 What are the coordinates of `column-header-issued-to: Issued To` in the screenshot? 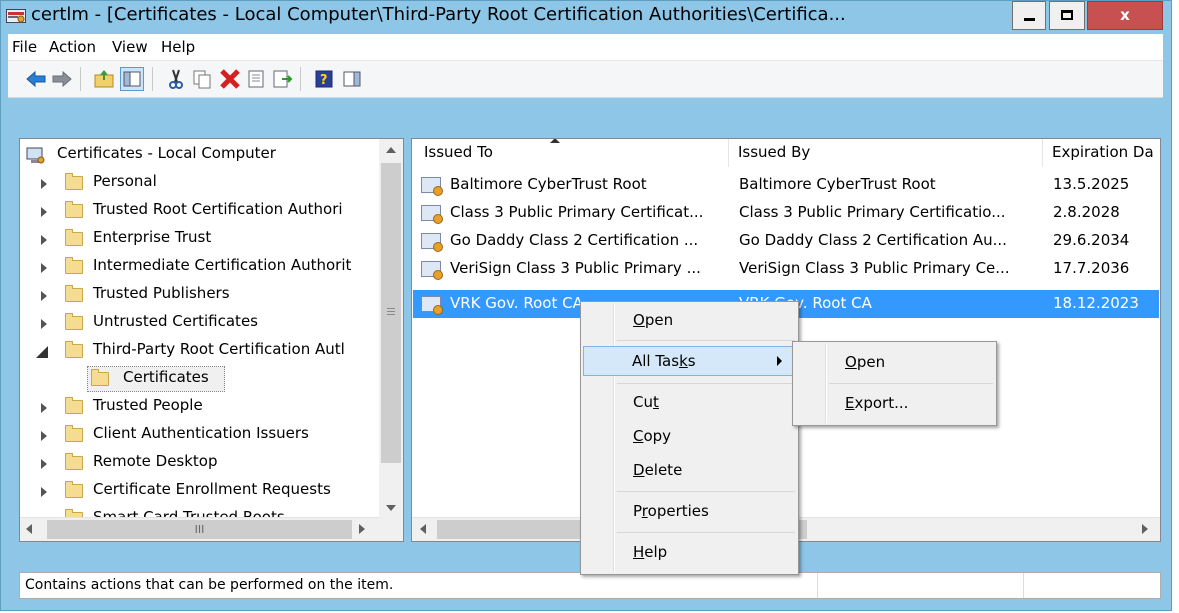 It's located at (458, 152).